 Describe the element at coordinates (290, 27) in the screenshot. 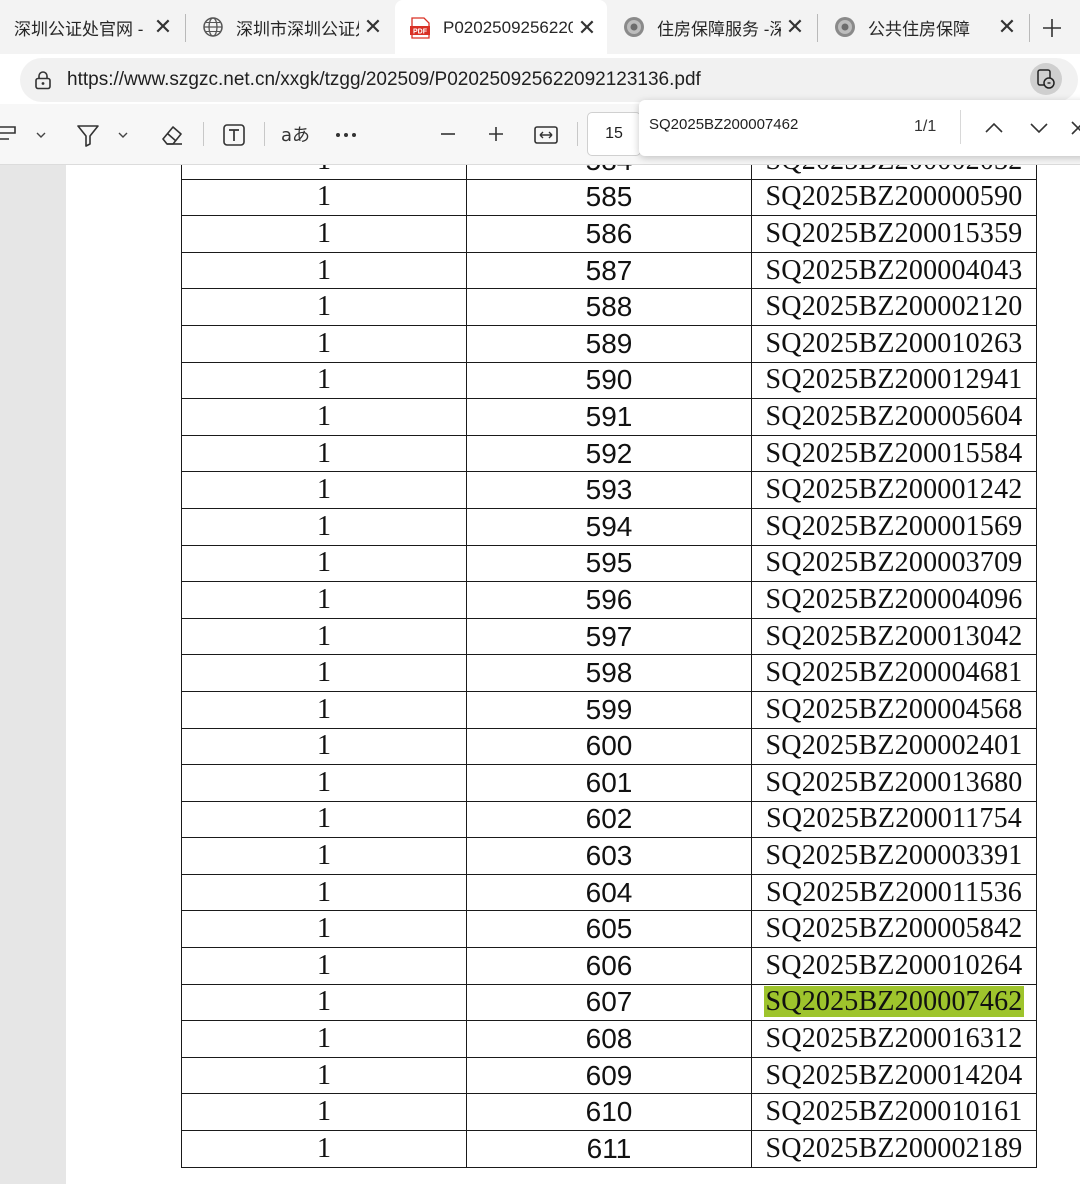

I see `tab-2: 深圳市深圳公证处 ✕` at that location.